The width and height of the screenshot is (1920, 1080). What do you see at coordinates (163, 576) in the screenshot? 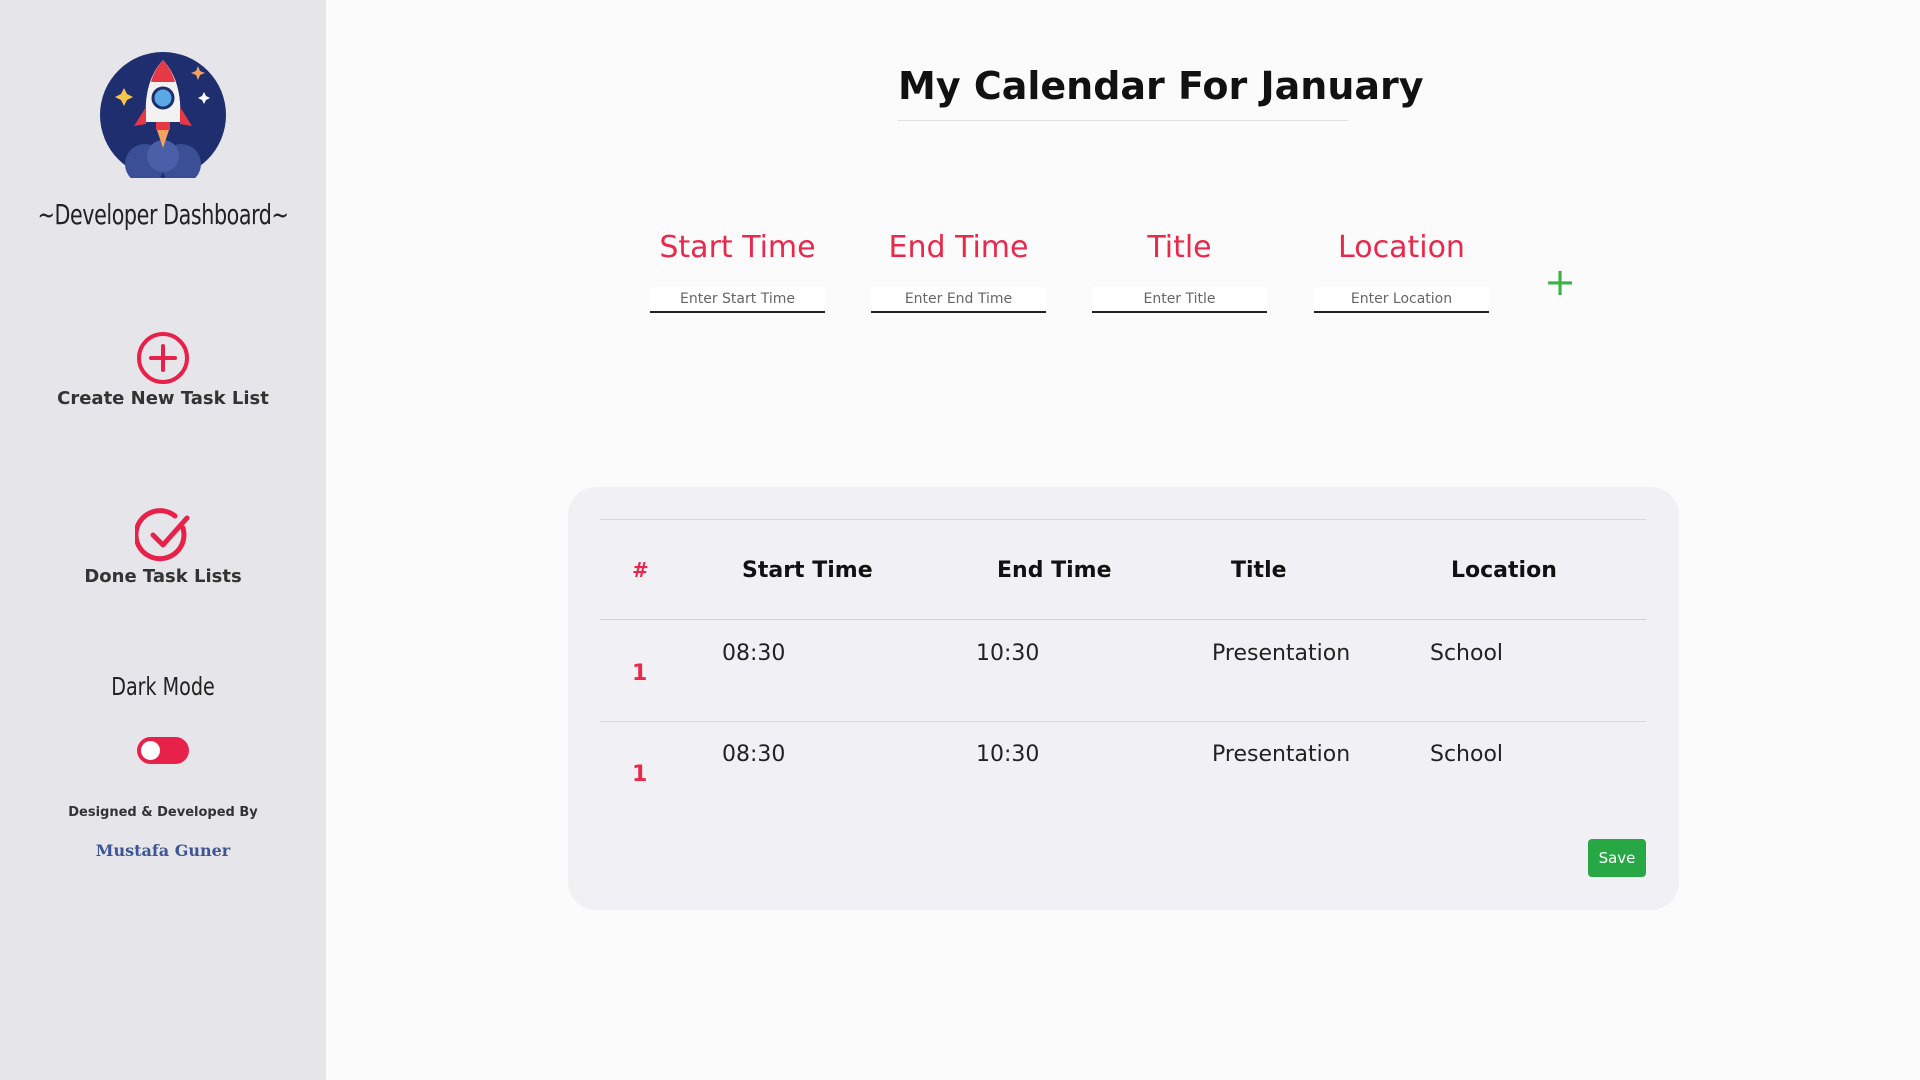
I see `done-task-lists-label: Done Task Lists` at bounding box center [163, 576].